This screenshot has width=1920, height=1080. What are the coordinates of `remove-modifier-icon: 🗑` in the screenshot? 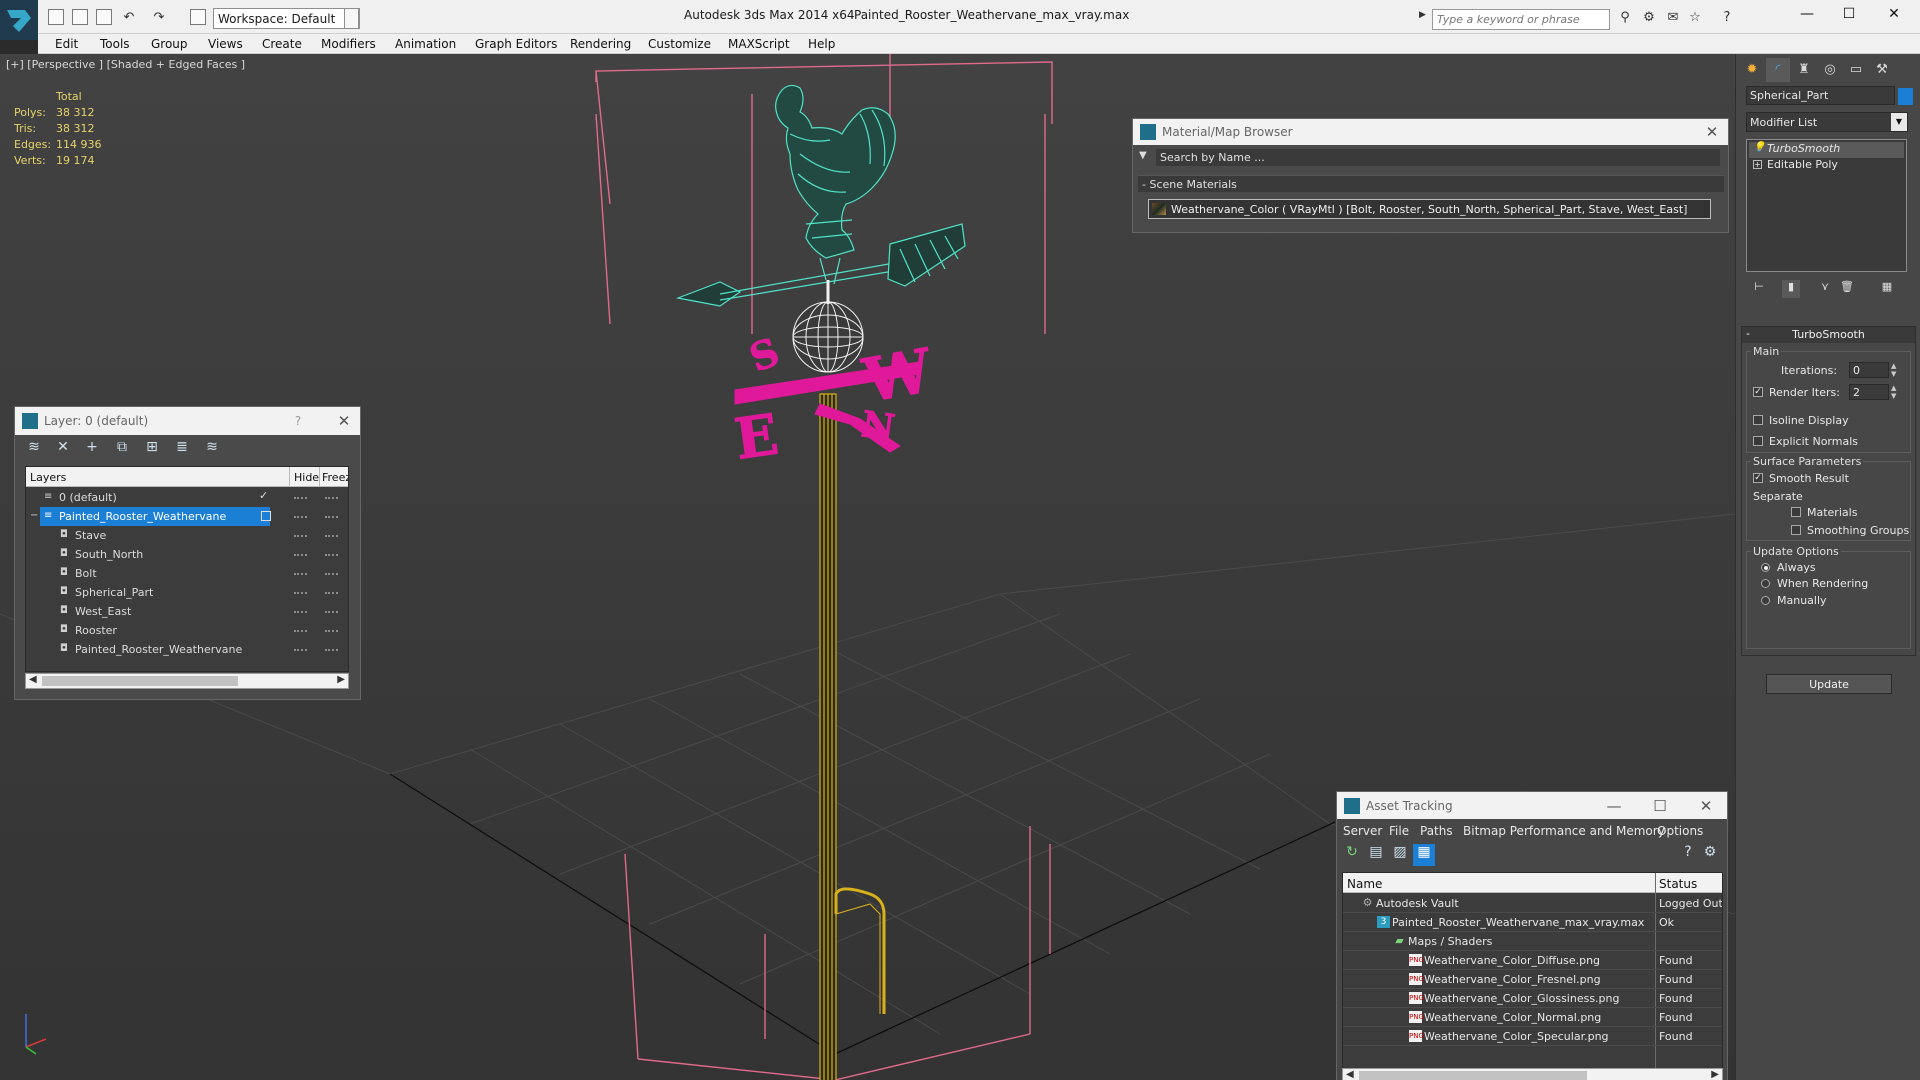 It's located at (1847, 289).